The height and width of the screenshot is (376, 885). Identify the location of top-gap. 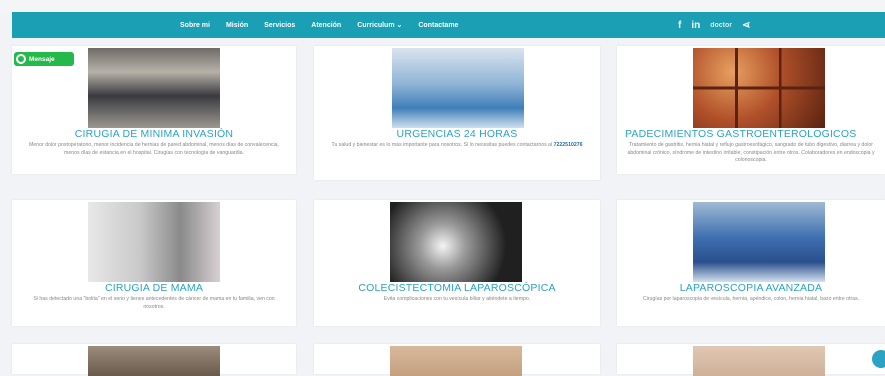
(442, 6).